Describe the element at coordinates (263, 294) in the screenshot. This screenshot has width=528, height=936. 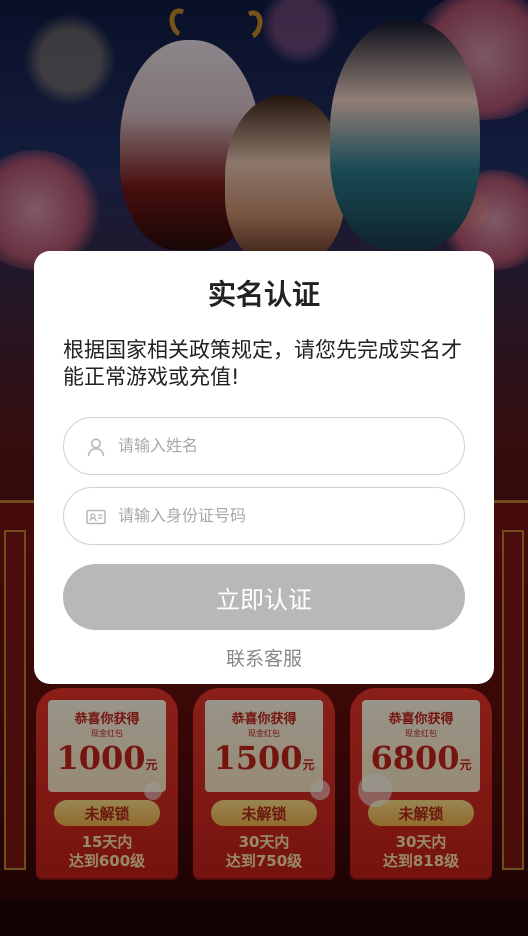
I see `dialog-title: 实名认证` at that location.